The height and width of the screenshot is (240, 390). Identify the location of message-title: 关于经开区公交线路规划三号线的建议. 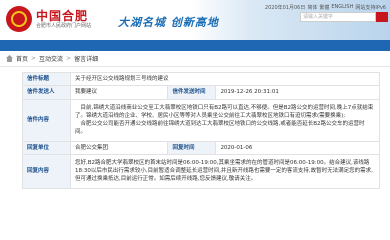
(225, 79).